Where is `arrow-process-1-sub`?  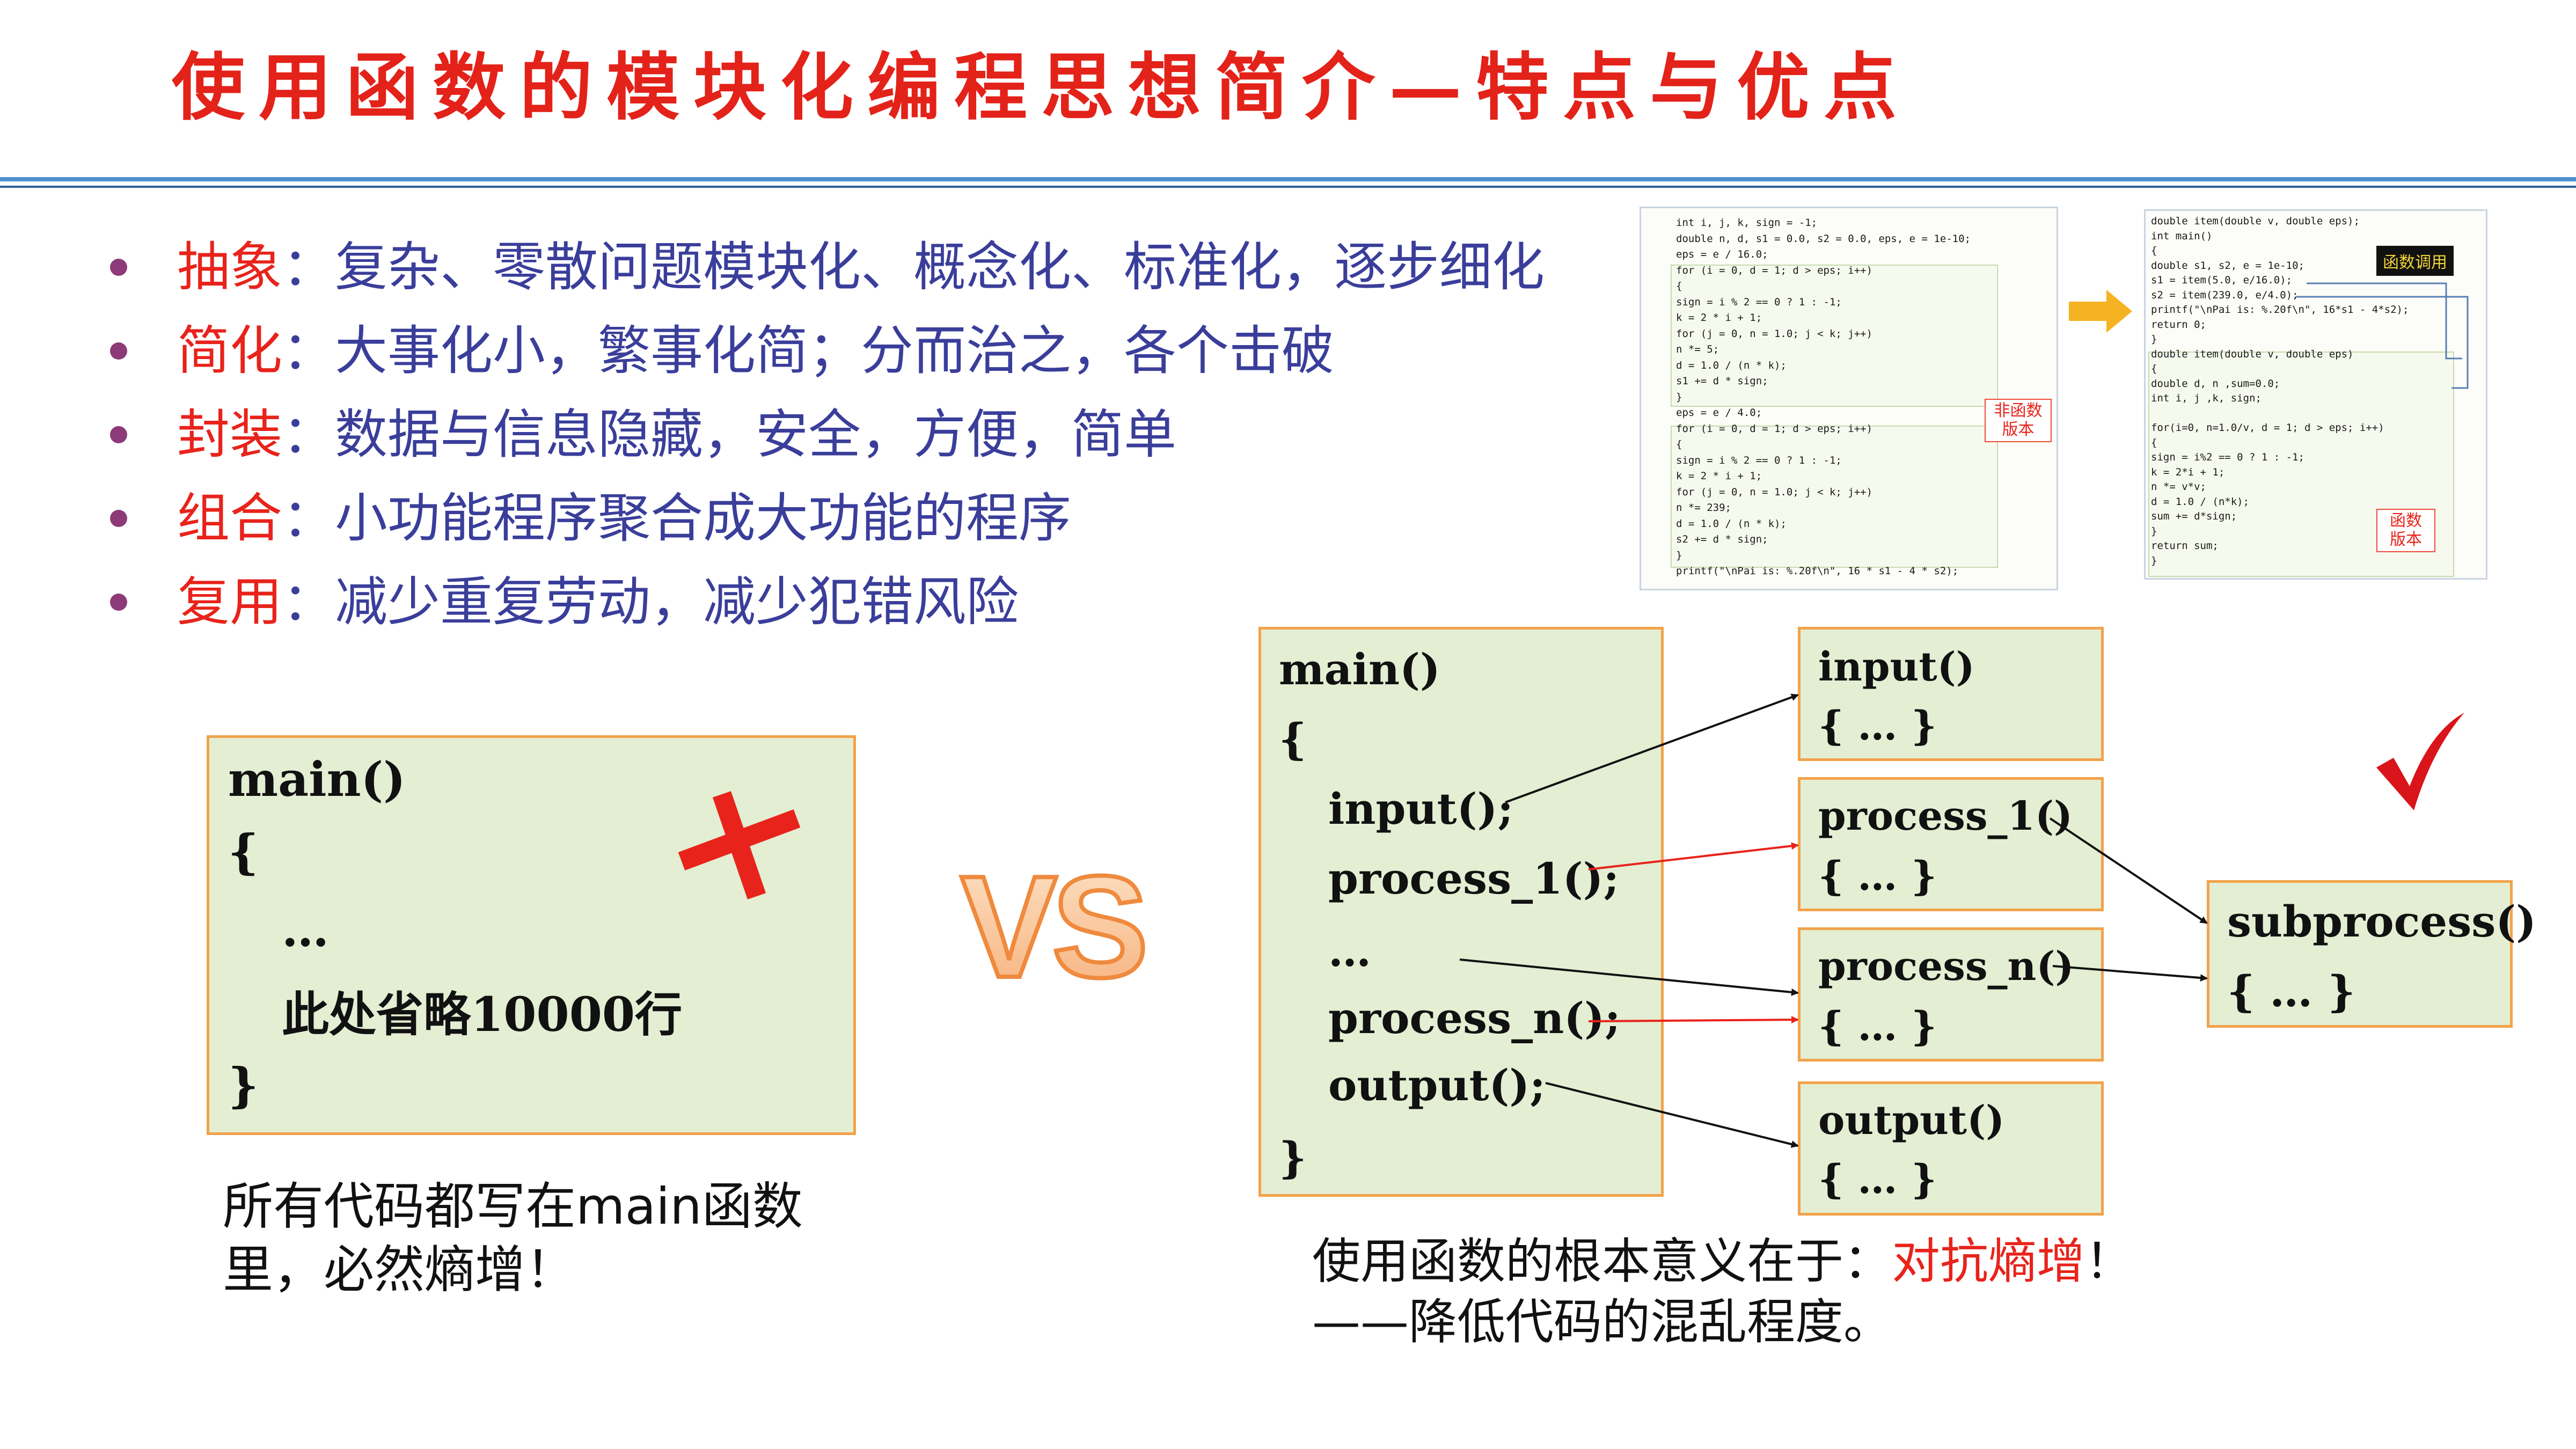
arrow-process-1-sub is located at coordinates (2128, 870).